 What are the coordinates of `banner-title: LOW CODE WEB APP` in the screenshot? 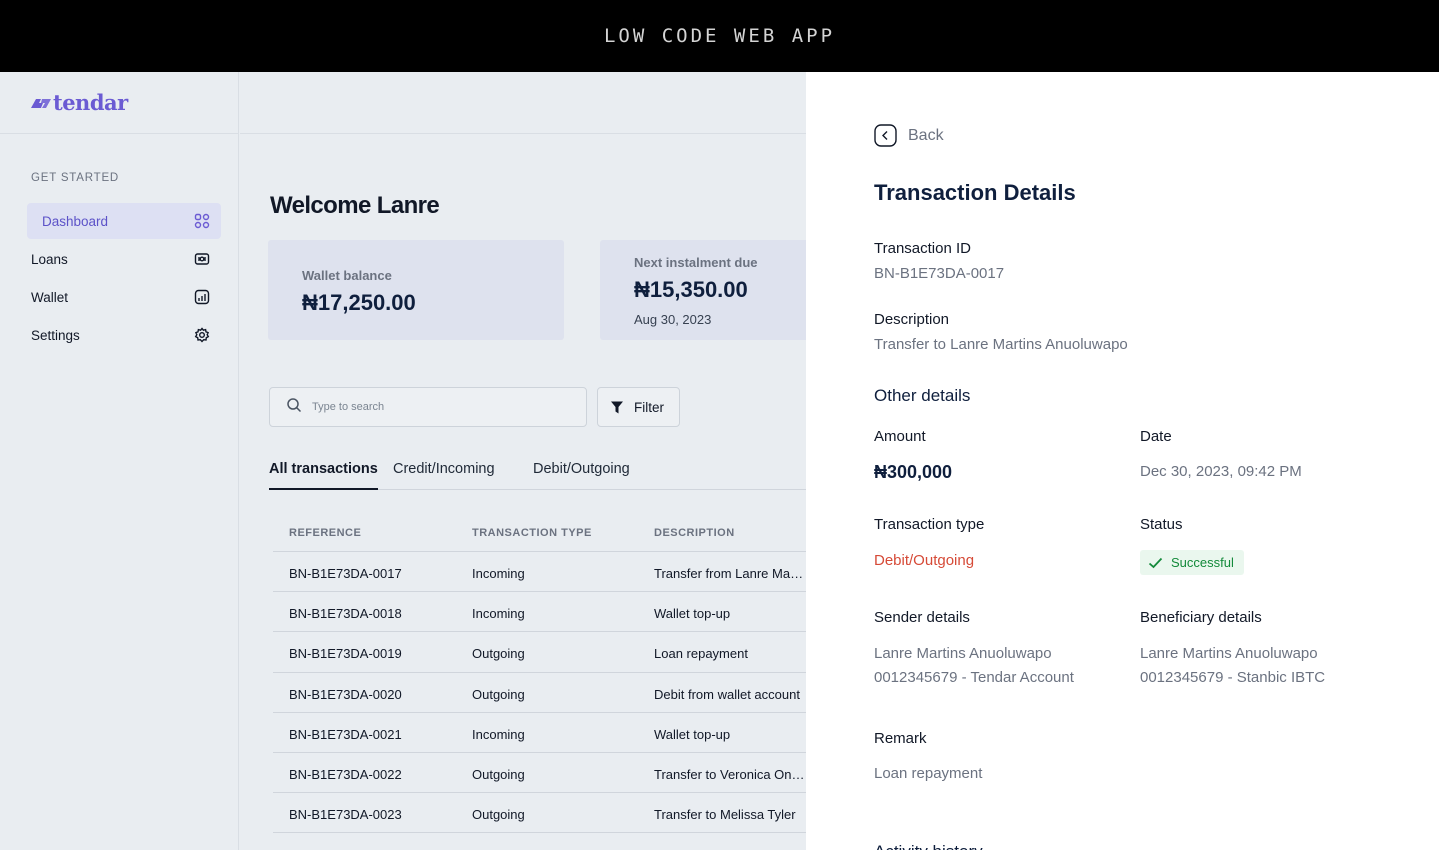 It's located at (719, 36).